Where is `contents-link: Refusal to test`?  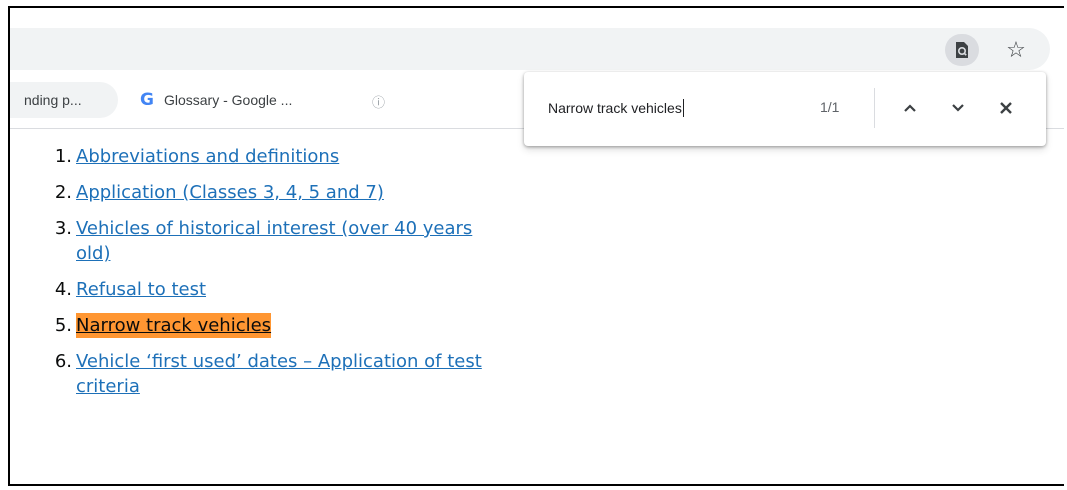
contents-link: Refusal to test is located at coordinates (141, 289).